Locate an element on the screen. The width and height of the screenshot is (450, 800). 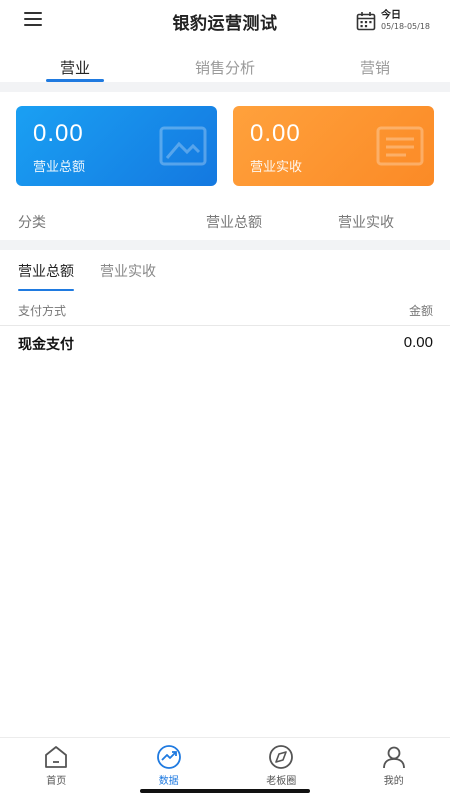
image-icon is located at coordinates (183, 146).